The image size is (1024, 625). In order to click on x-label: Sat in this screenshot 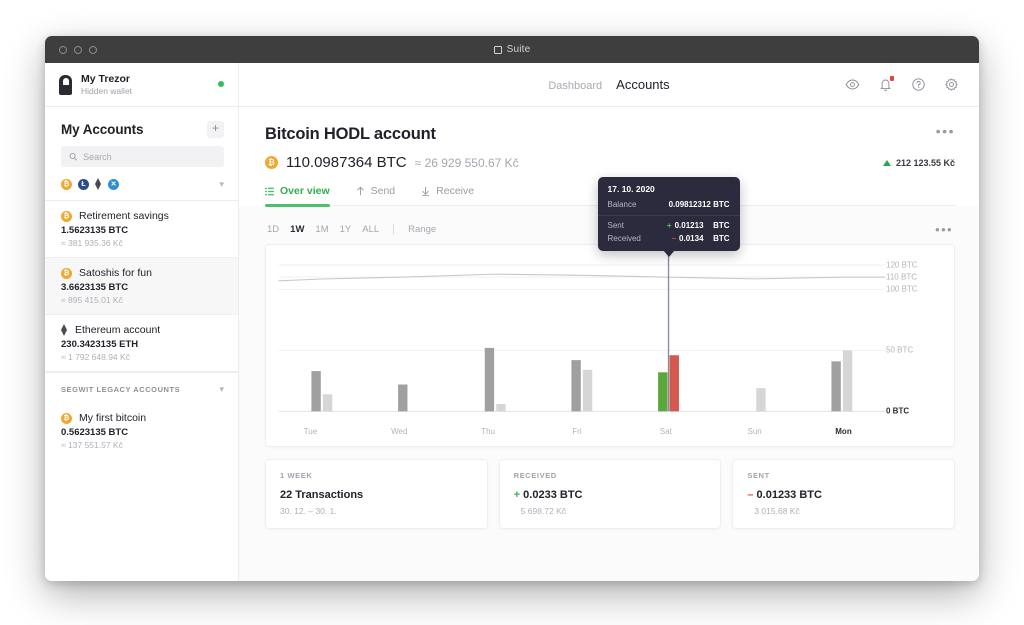, I will do `click(665, 431)`.